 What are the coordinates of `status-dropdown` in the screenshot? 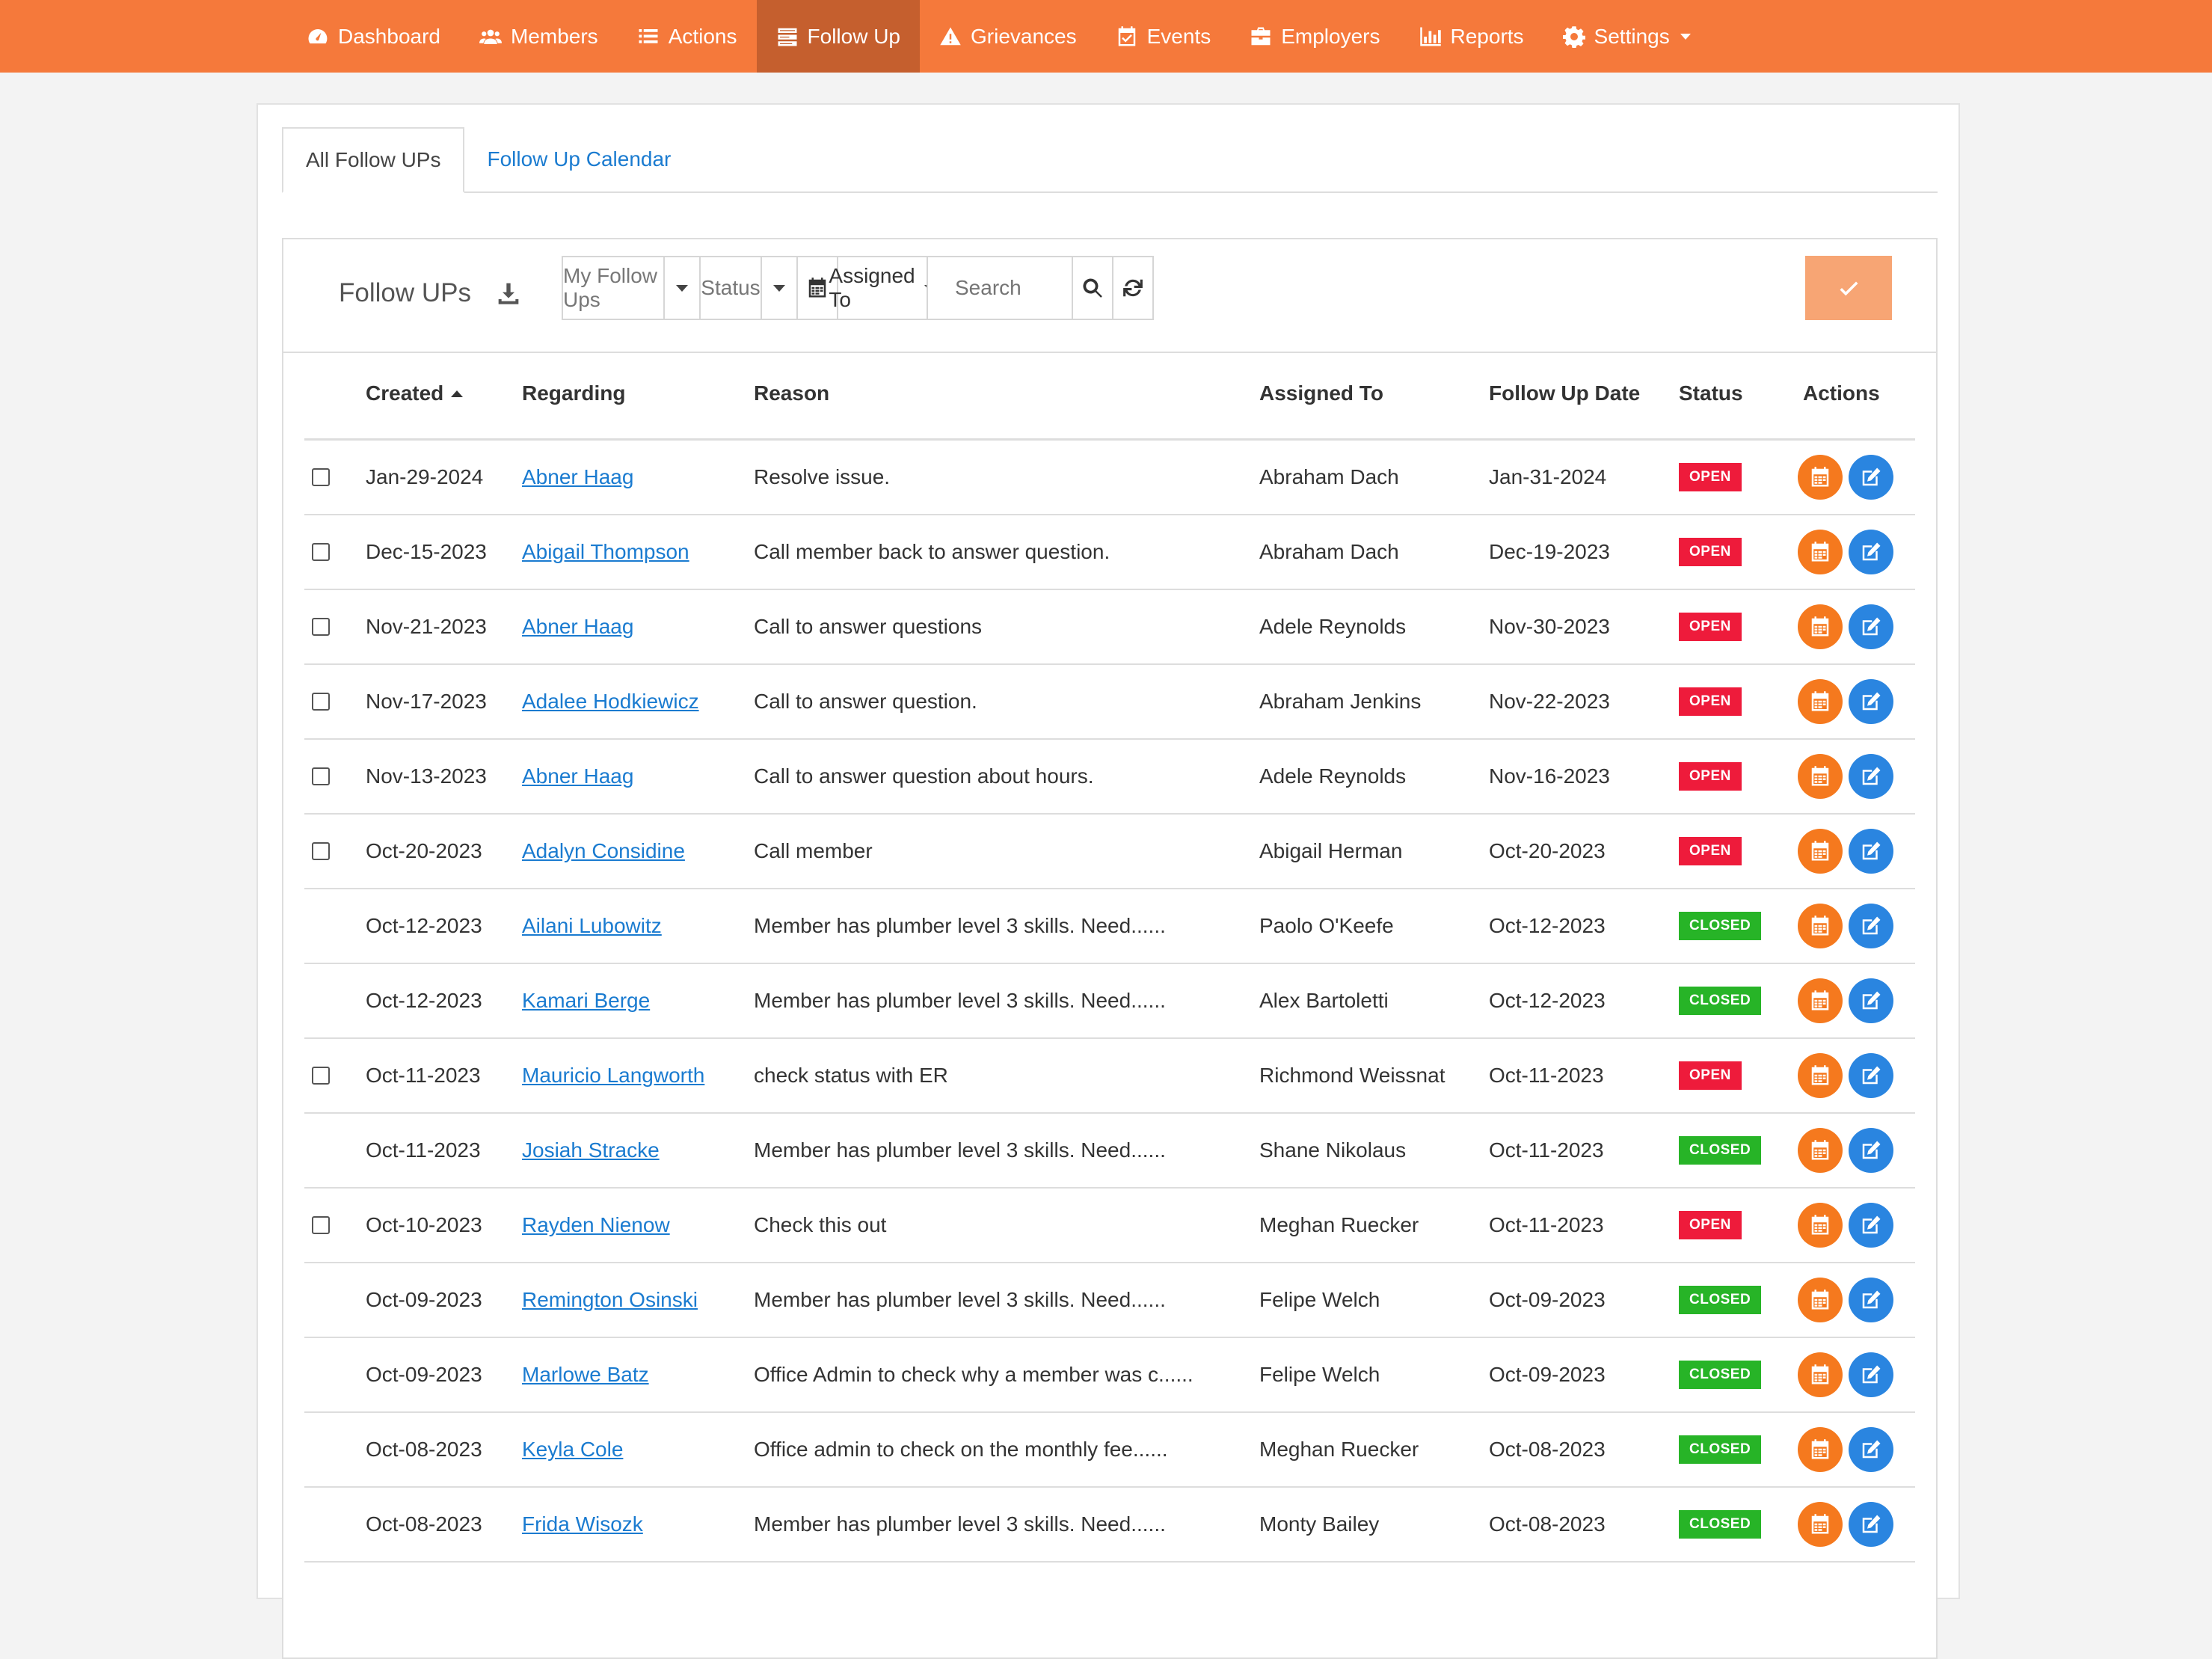 It's located at (779, 288).